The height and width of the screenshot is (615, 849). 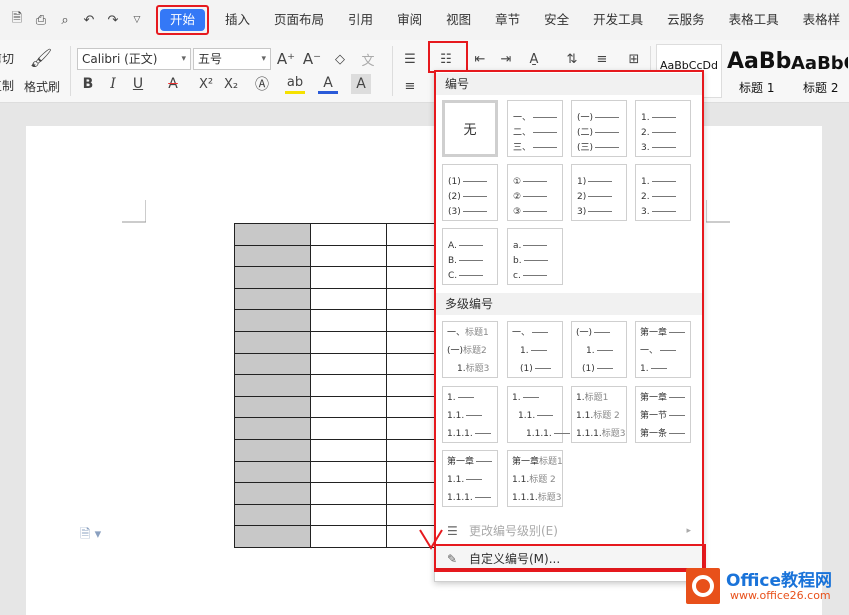 What do you see at coordinates (299, 20) in the screenshot?
I see `tab-page-layout: 页面布局` at bounding box center [299, 20].